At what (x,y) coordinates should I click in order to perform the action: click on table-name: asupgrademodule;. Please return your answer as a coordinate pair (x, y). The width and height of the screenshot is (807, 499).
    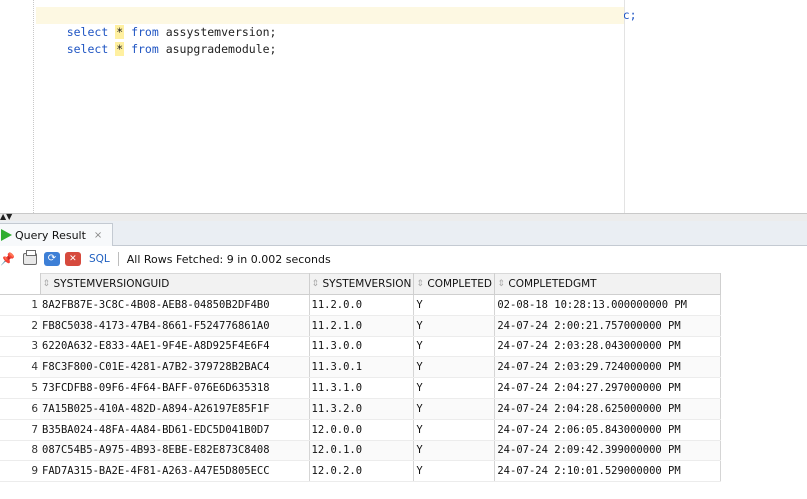
    Looking at the image, I should click on (221, 49).